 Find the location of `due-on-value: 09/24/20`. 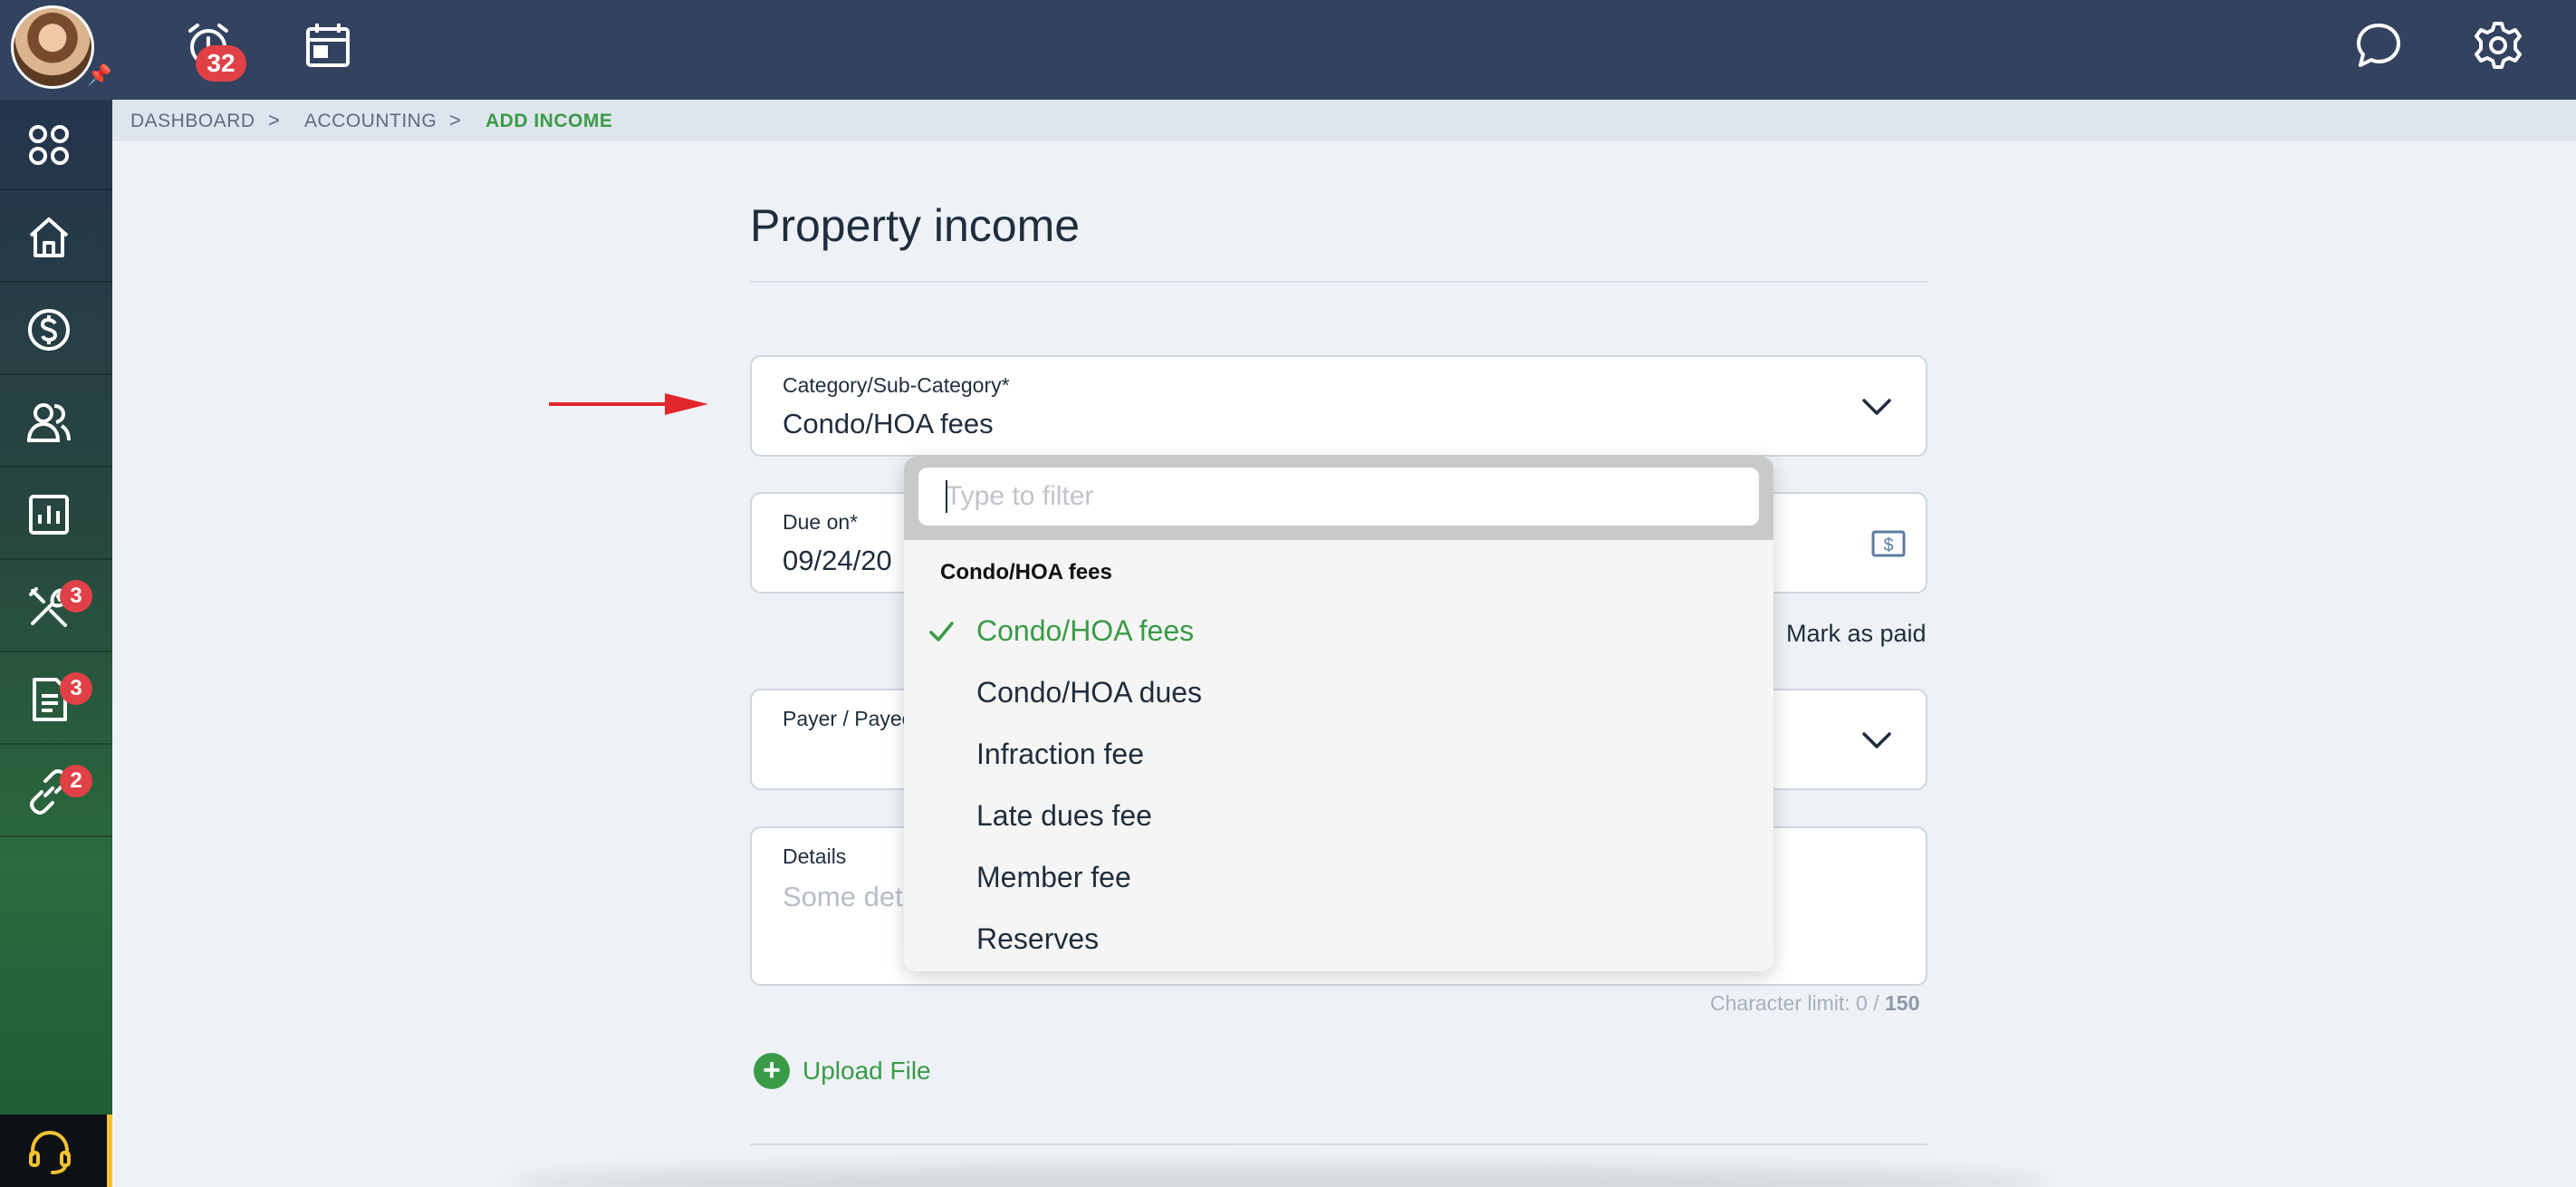

due-on-value: 09/24/20 is located at coordinates (837, 560).